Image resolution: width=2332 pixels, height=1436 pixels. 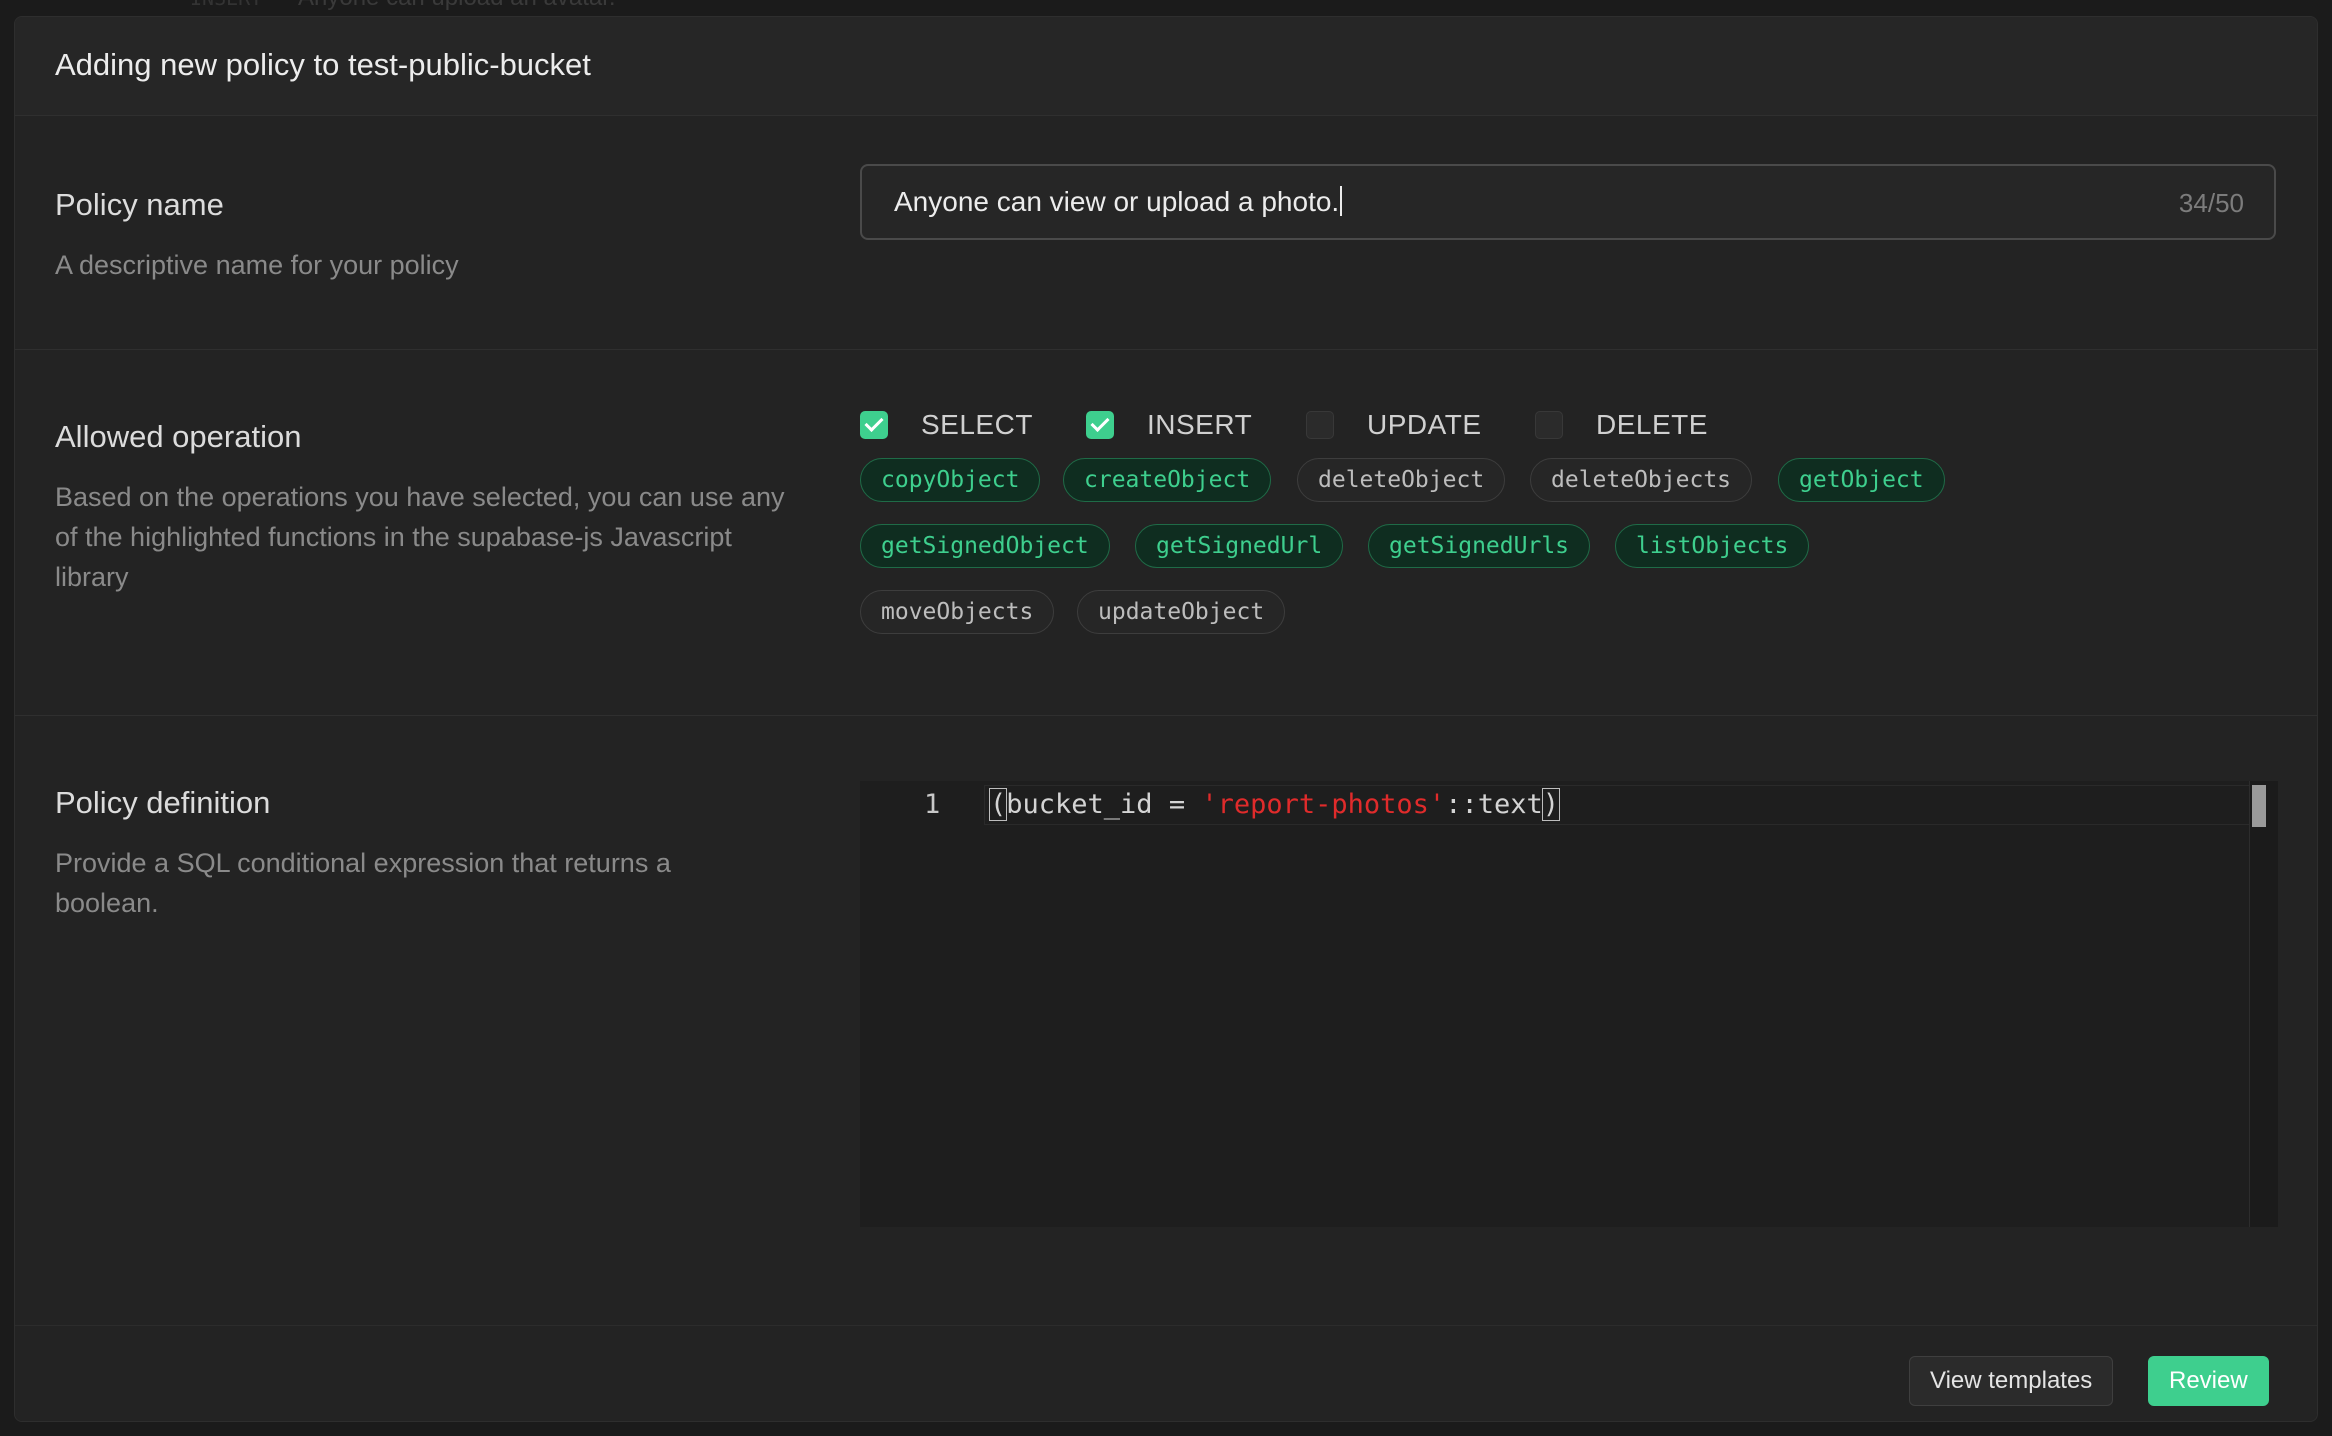 What do you see at coordinates (1239, 546) in the screenshot?
I see `function-chip-getSignedUrl: getSignedUrl` at bounding box center [1239, 546].